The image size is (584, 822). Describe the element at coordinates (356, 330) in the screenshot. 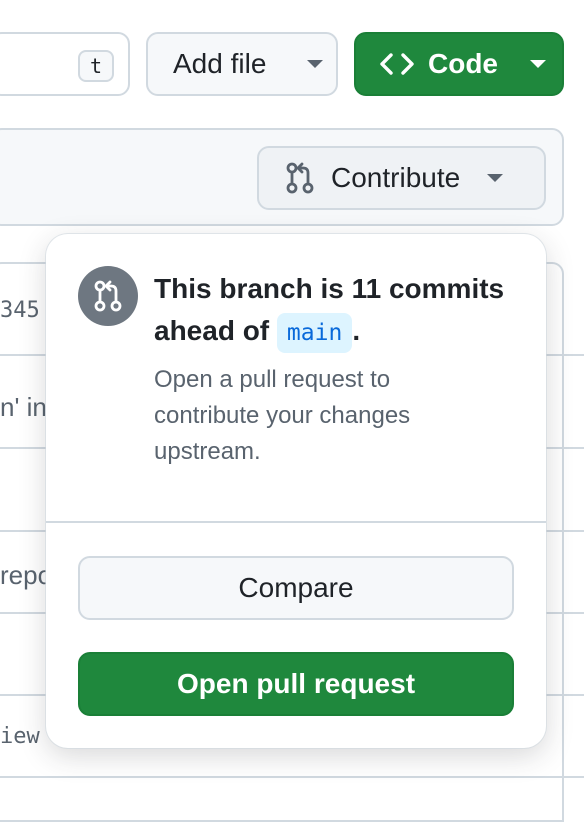

I see `popover-title-suffix: .` at that location.